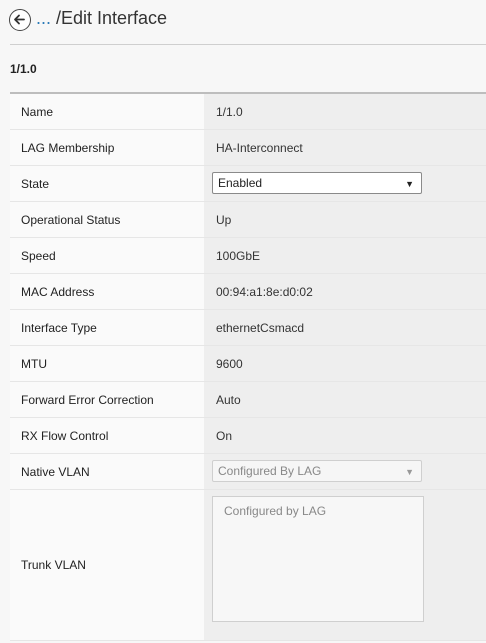 Image resolution: width=486 pixels, height=643 pixels. Describe the element at coordinates (270, 471) in the screenshot. I see `native-vlan-select-value: Configured By LAG` at that location.